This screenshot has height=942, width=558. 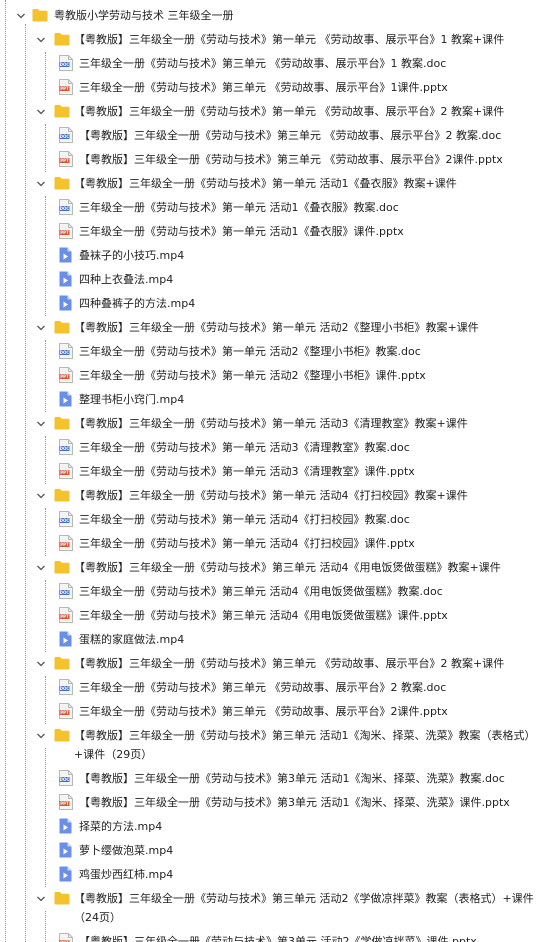 I want to click on file-label: 蛋糕的家庭做法.mp4, so click(x=132, y=639).